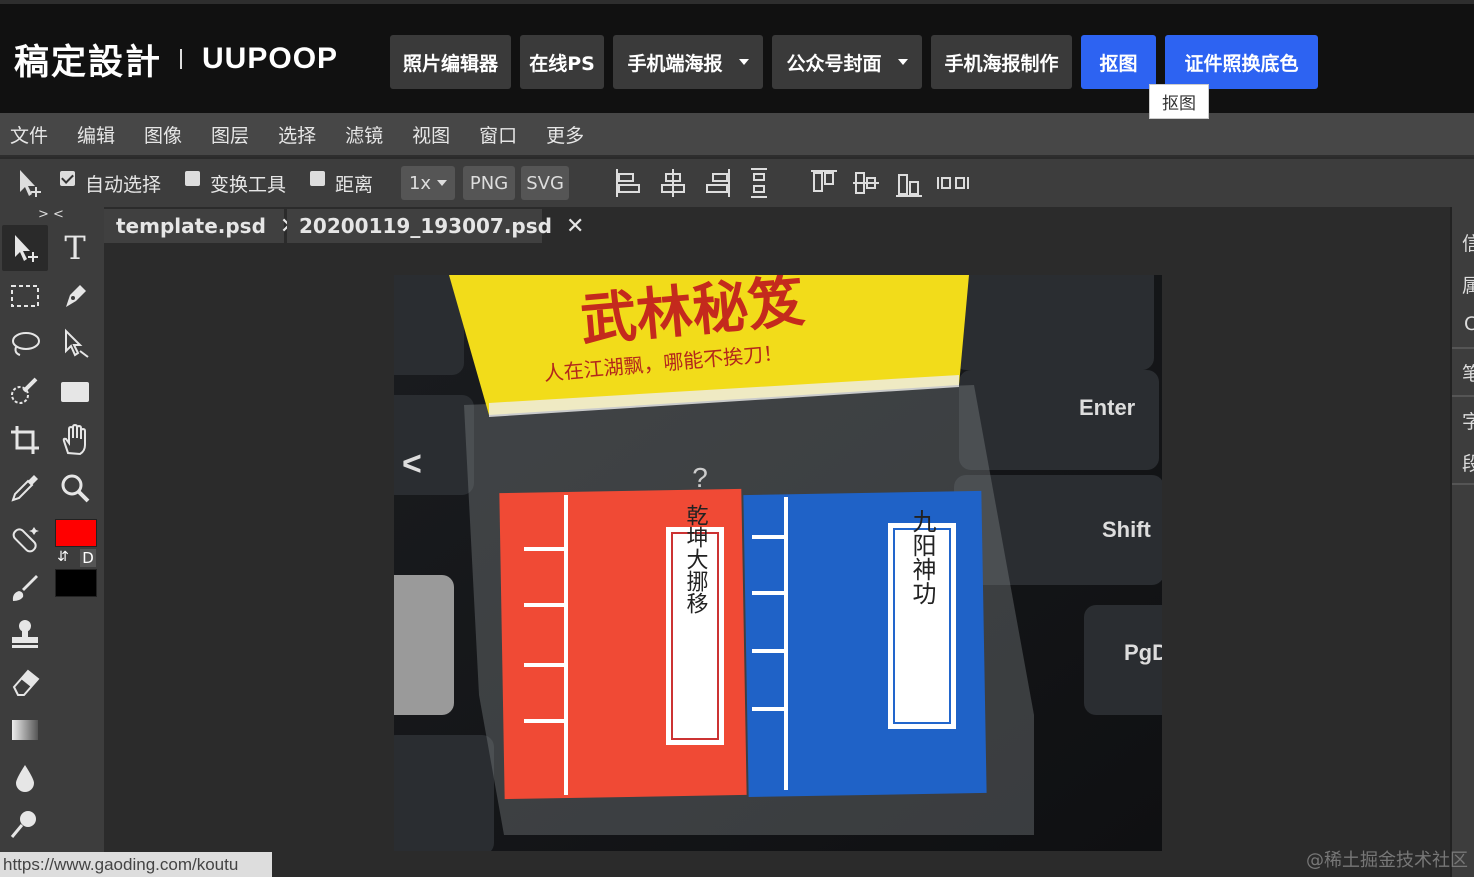  I want to click on button-label: SVG, so click(545, 183).